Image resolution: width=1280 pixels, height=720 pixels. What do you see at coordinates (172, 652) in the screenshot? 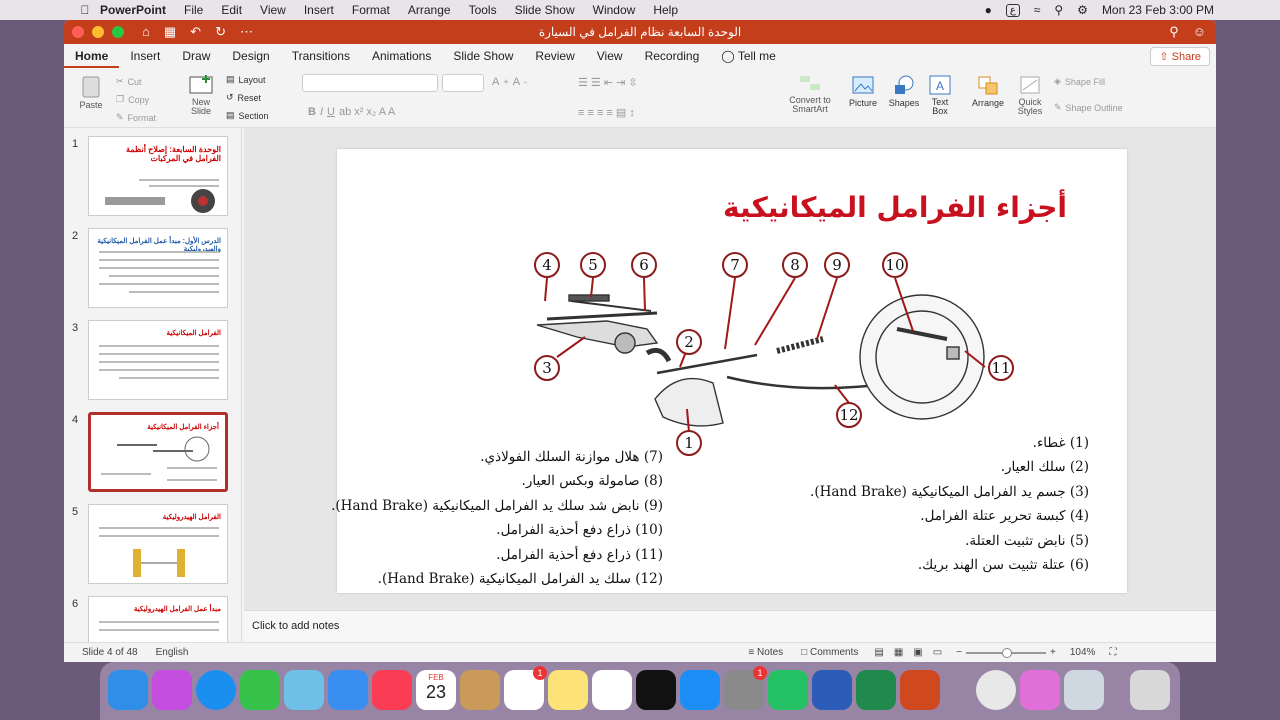
I see `language-indicator: English` at bounding box center [172, 652].